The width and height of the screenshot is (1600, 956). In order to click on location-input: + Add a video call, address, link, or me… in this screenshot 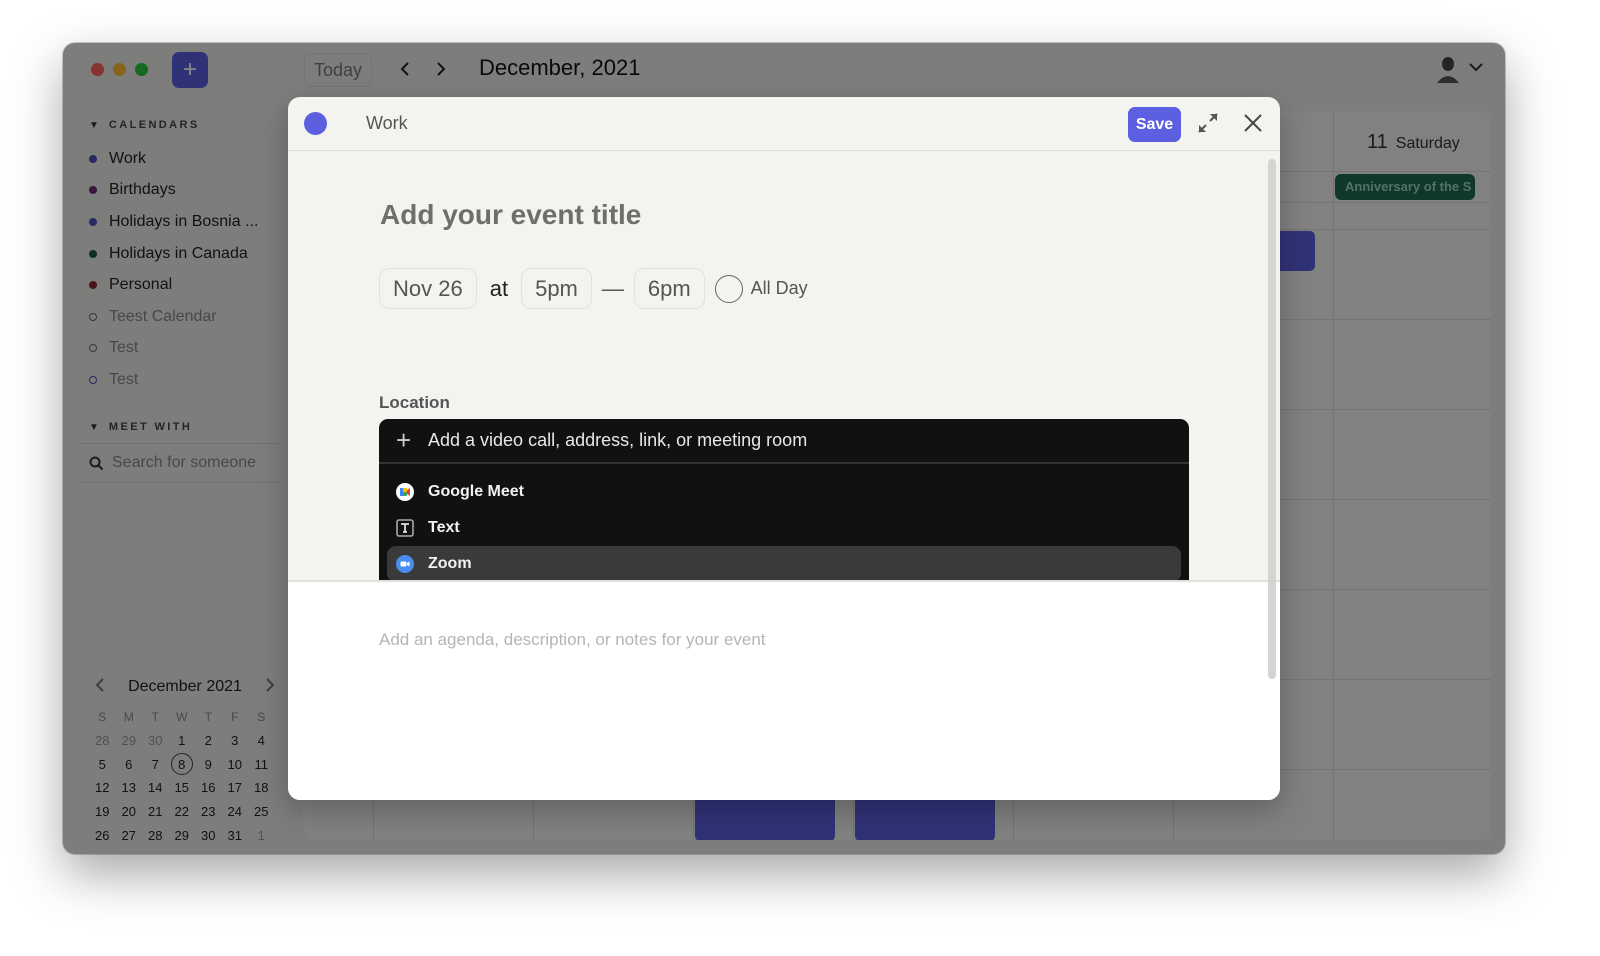, I will do `click(784, 441)`.